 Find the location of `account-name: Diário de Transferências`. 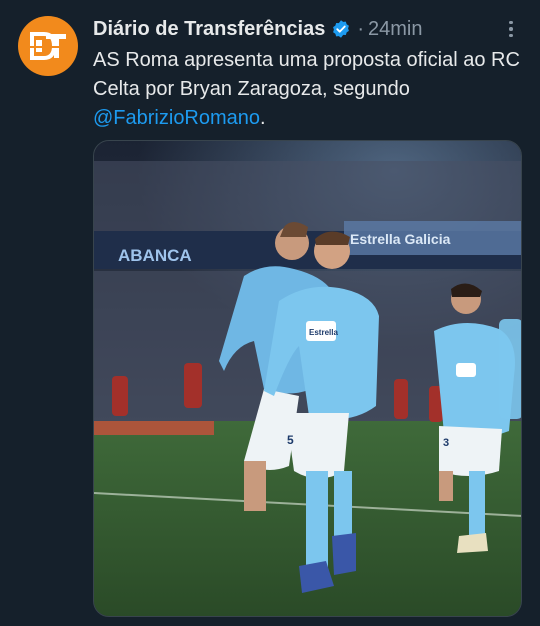

account-name: Diário de Transferências is located at coordinates (209, 29).